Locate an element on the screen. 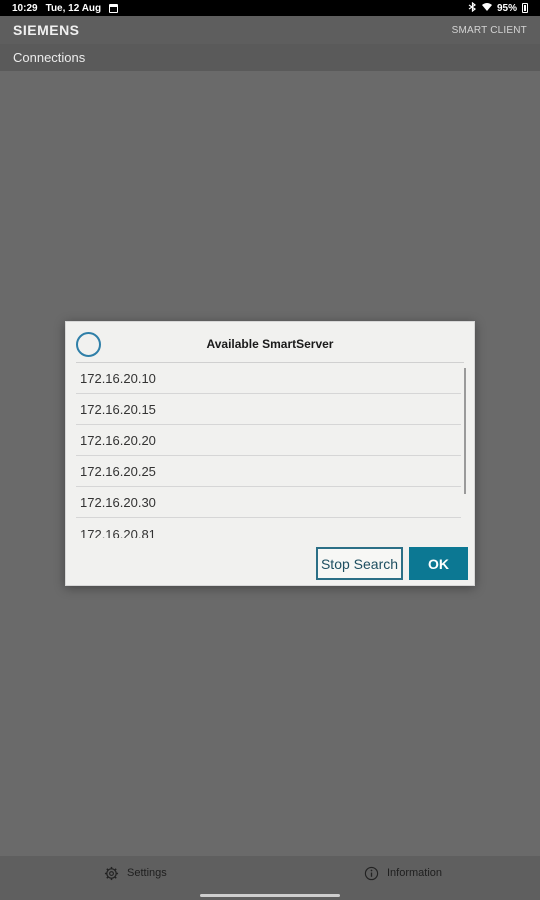  dialog-title: Available SmartServer is located at coordinates (270, 344).